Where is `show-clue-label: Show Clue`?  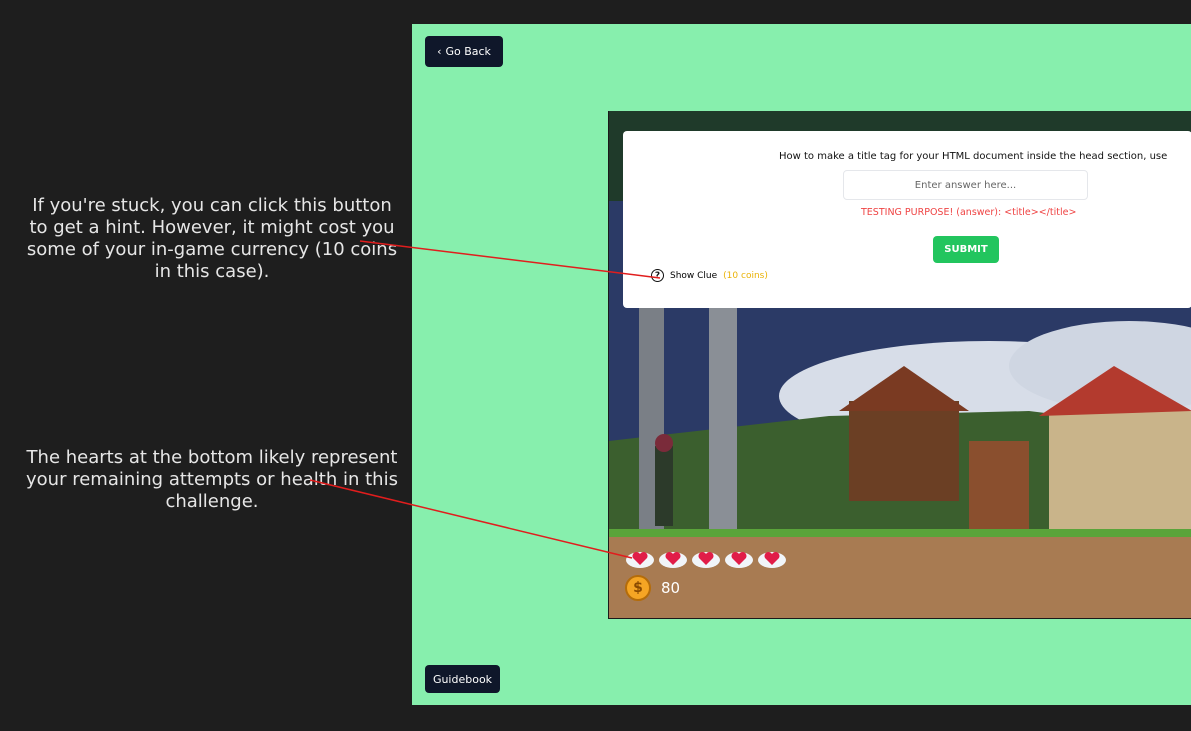 show-clue-label: Show Clue is located at coordinates (694, 275).